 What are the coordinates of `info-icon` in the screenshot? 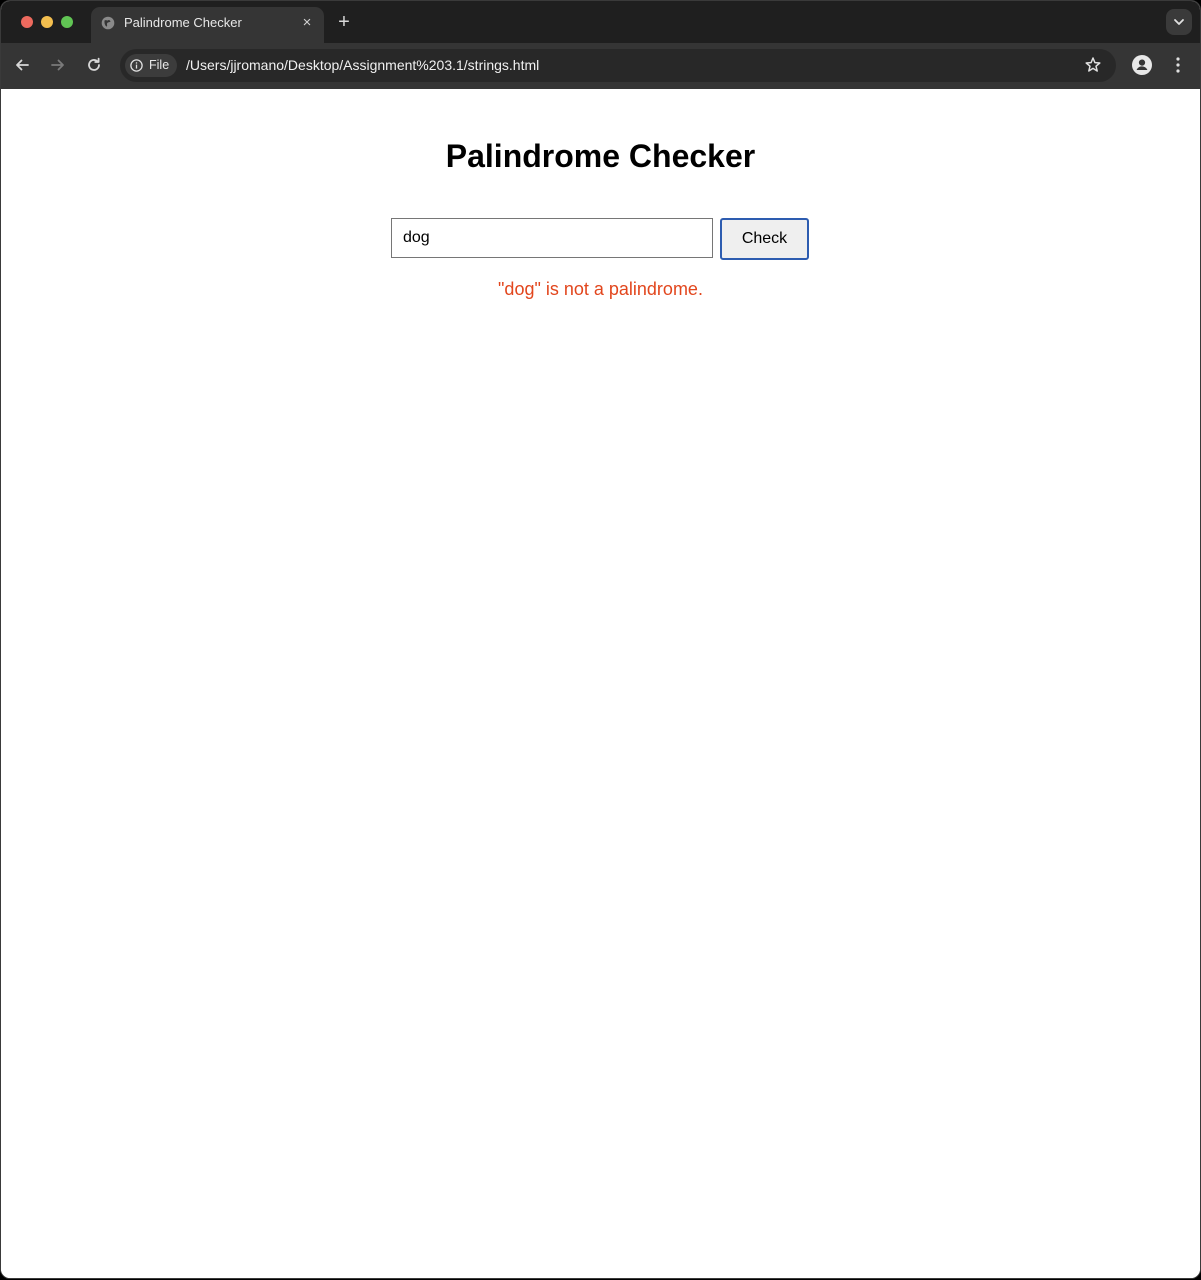 It's located at (136, 65).